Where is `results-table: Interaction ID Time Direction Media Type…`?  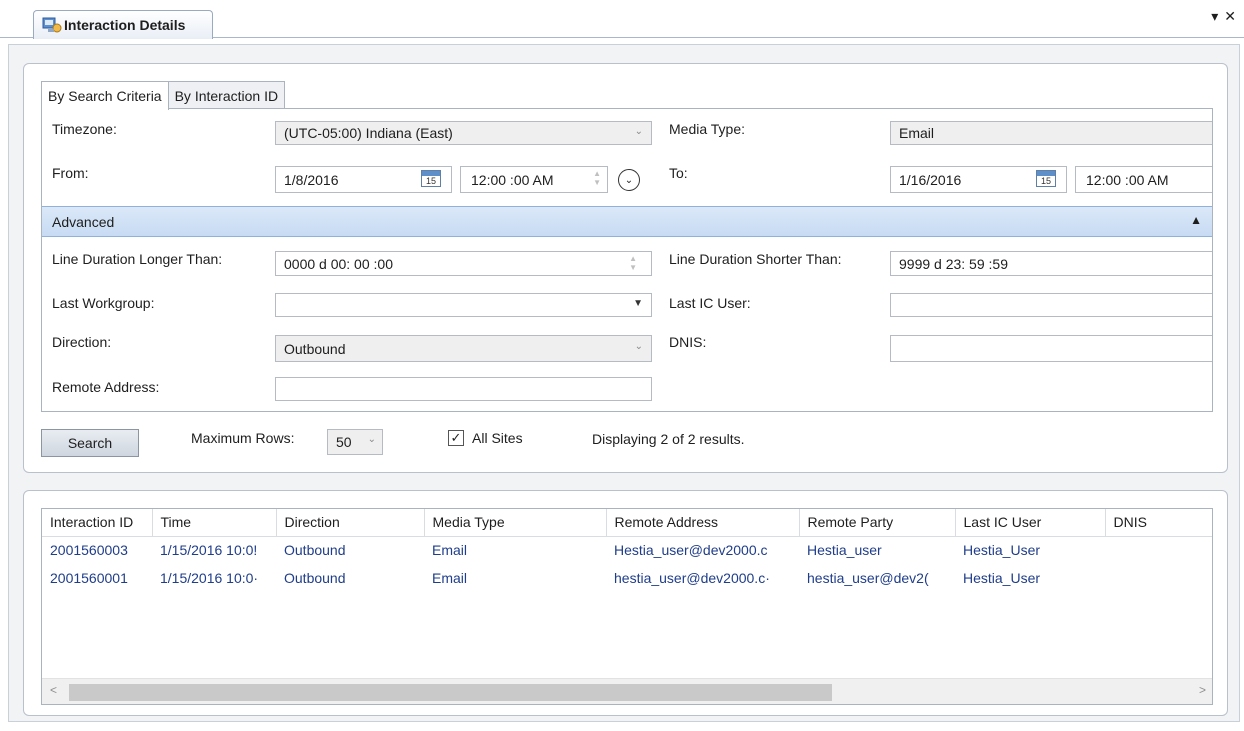 results-table: Interaction ID Time Direction Media Type… is located at coordinates (627, 550).